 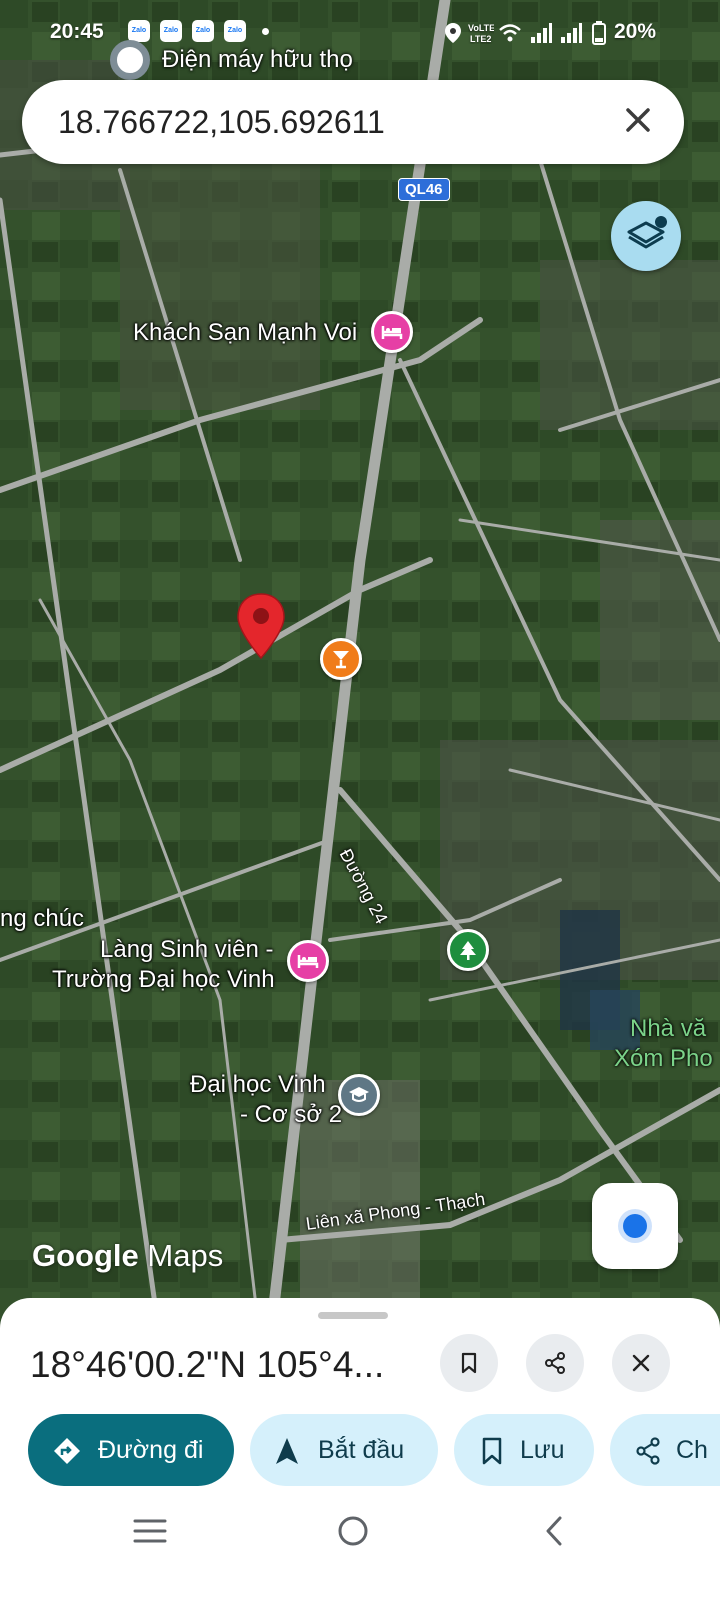 What do you see at coordinates (85, 1255) in the screenshot?
I see `logo-google-text: Google` at bounding box center [85, 1255].